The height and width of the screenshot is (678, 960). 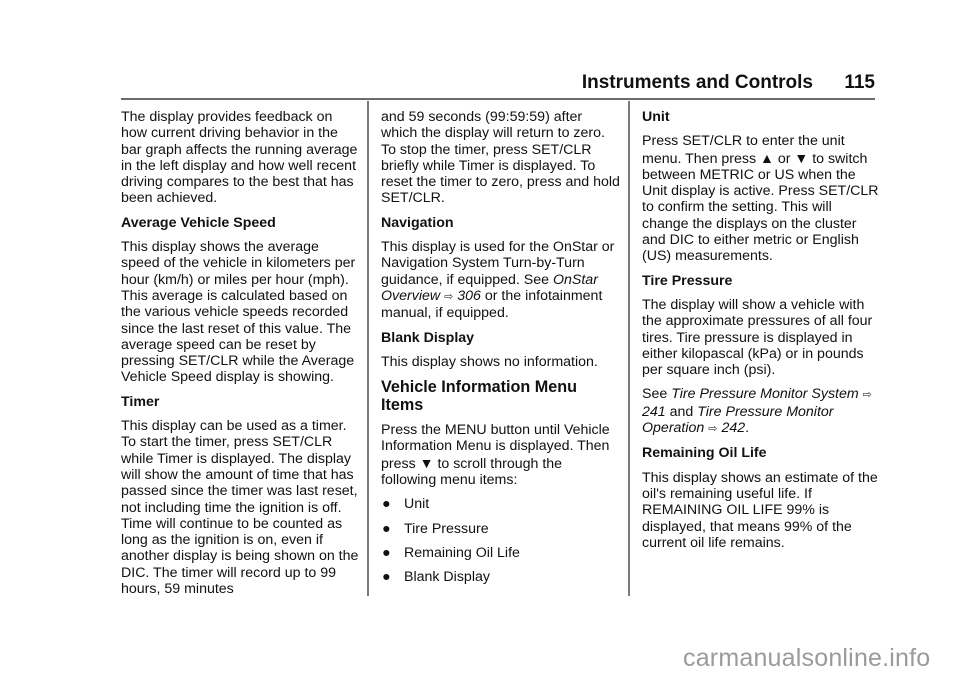 I want to click on list-item-label: Remaining Oil Life, so click(x=462, y=552).